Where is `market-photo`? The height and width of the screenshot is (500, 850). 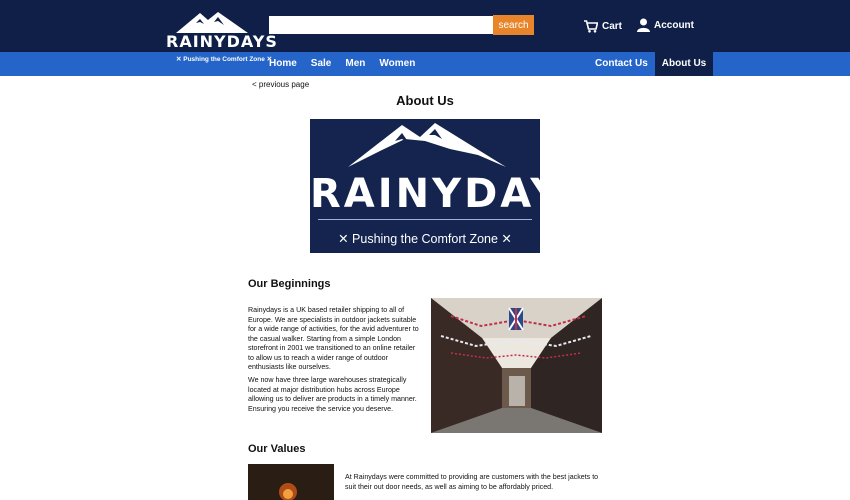
market-photo is located at coordinates (516, 365).